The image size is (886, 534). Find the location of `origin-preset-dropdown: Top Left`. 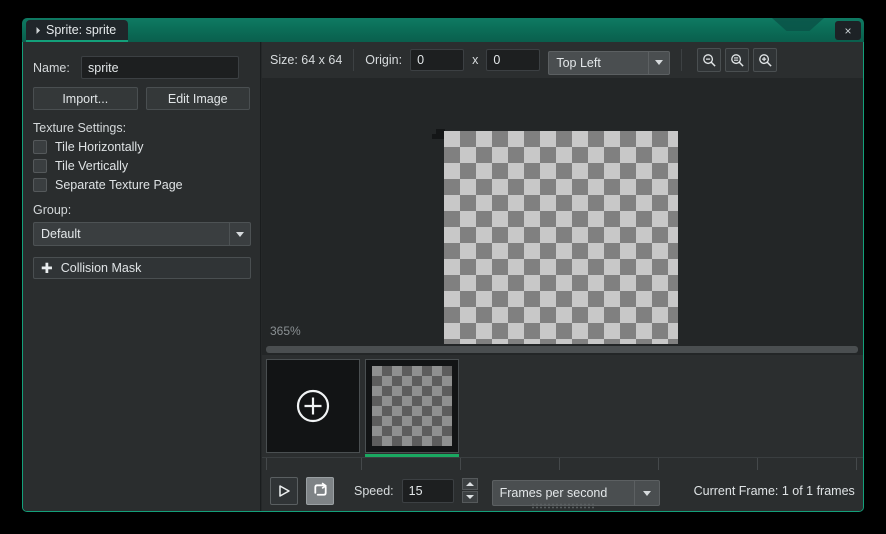

origin-preset-dropdown: Top Left is located at coordinates (609, 62).